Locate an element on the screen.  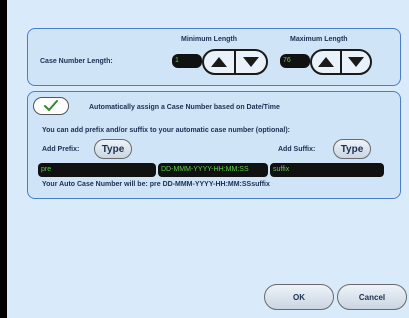
min-length-stepper is located at coordinates (235, 62).